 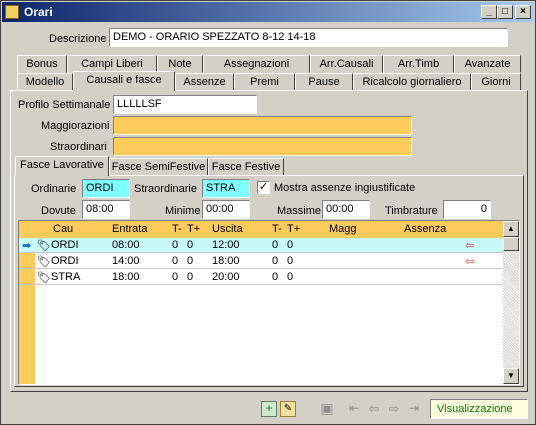 What do you see at coordinates (277, 229) in the screenshot?
I see `col-tminus-2: T-` at bounding box center [277, 229].